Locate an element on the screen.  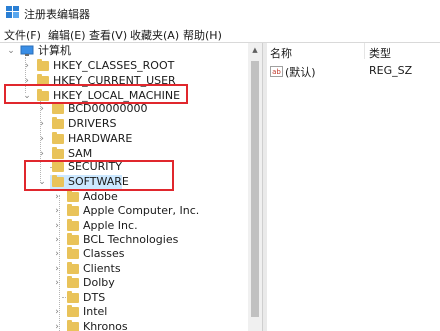
tree-item-label: Apple Computer, Inc. is located at coordinates (141, 210).